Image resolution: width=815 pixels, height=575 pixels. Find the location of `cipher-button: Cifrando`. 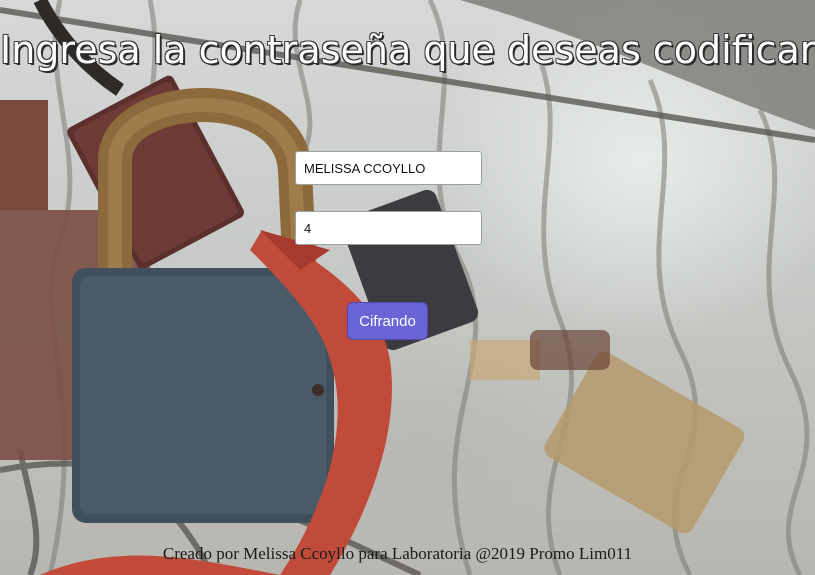

cipher-button: Cifrando is located at coordinates (387, 321).